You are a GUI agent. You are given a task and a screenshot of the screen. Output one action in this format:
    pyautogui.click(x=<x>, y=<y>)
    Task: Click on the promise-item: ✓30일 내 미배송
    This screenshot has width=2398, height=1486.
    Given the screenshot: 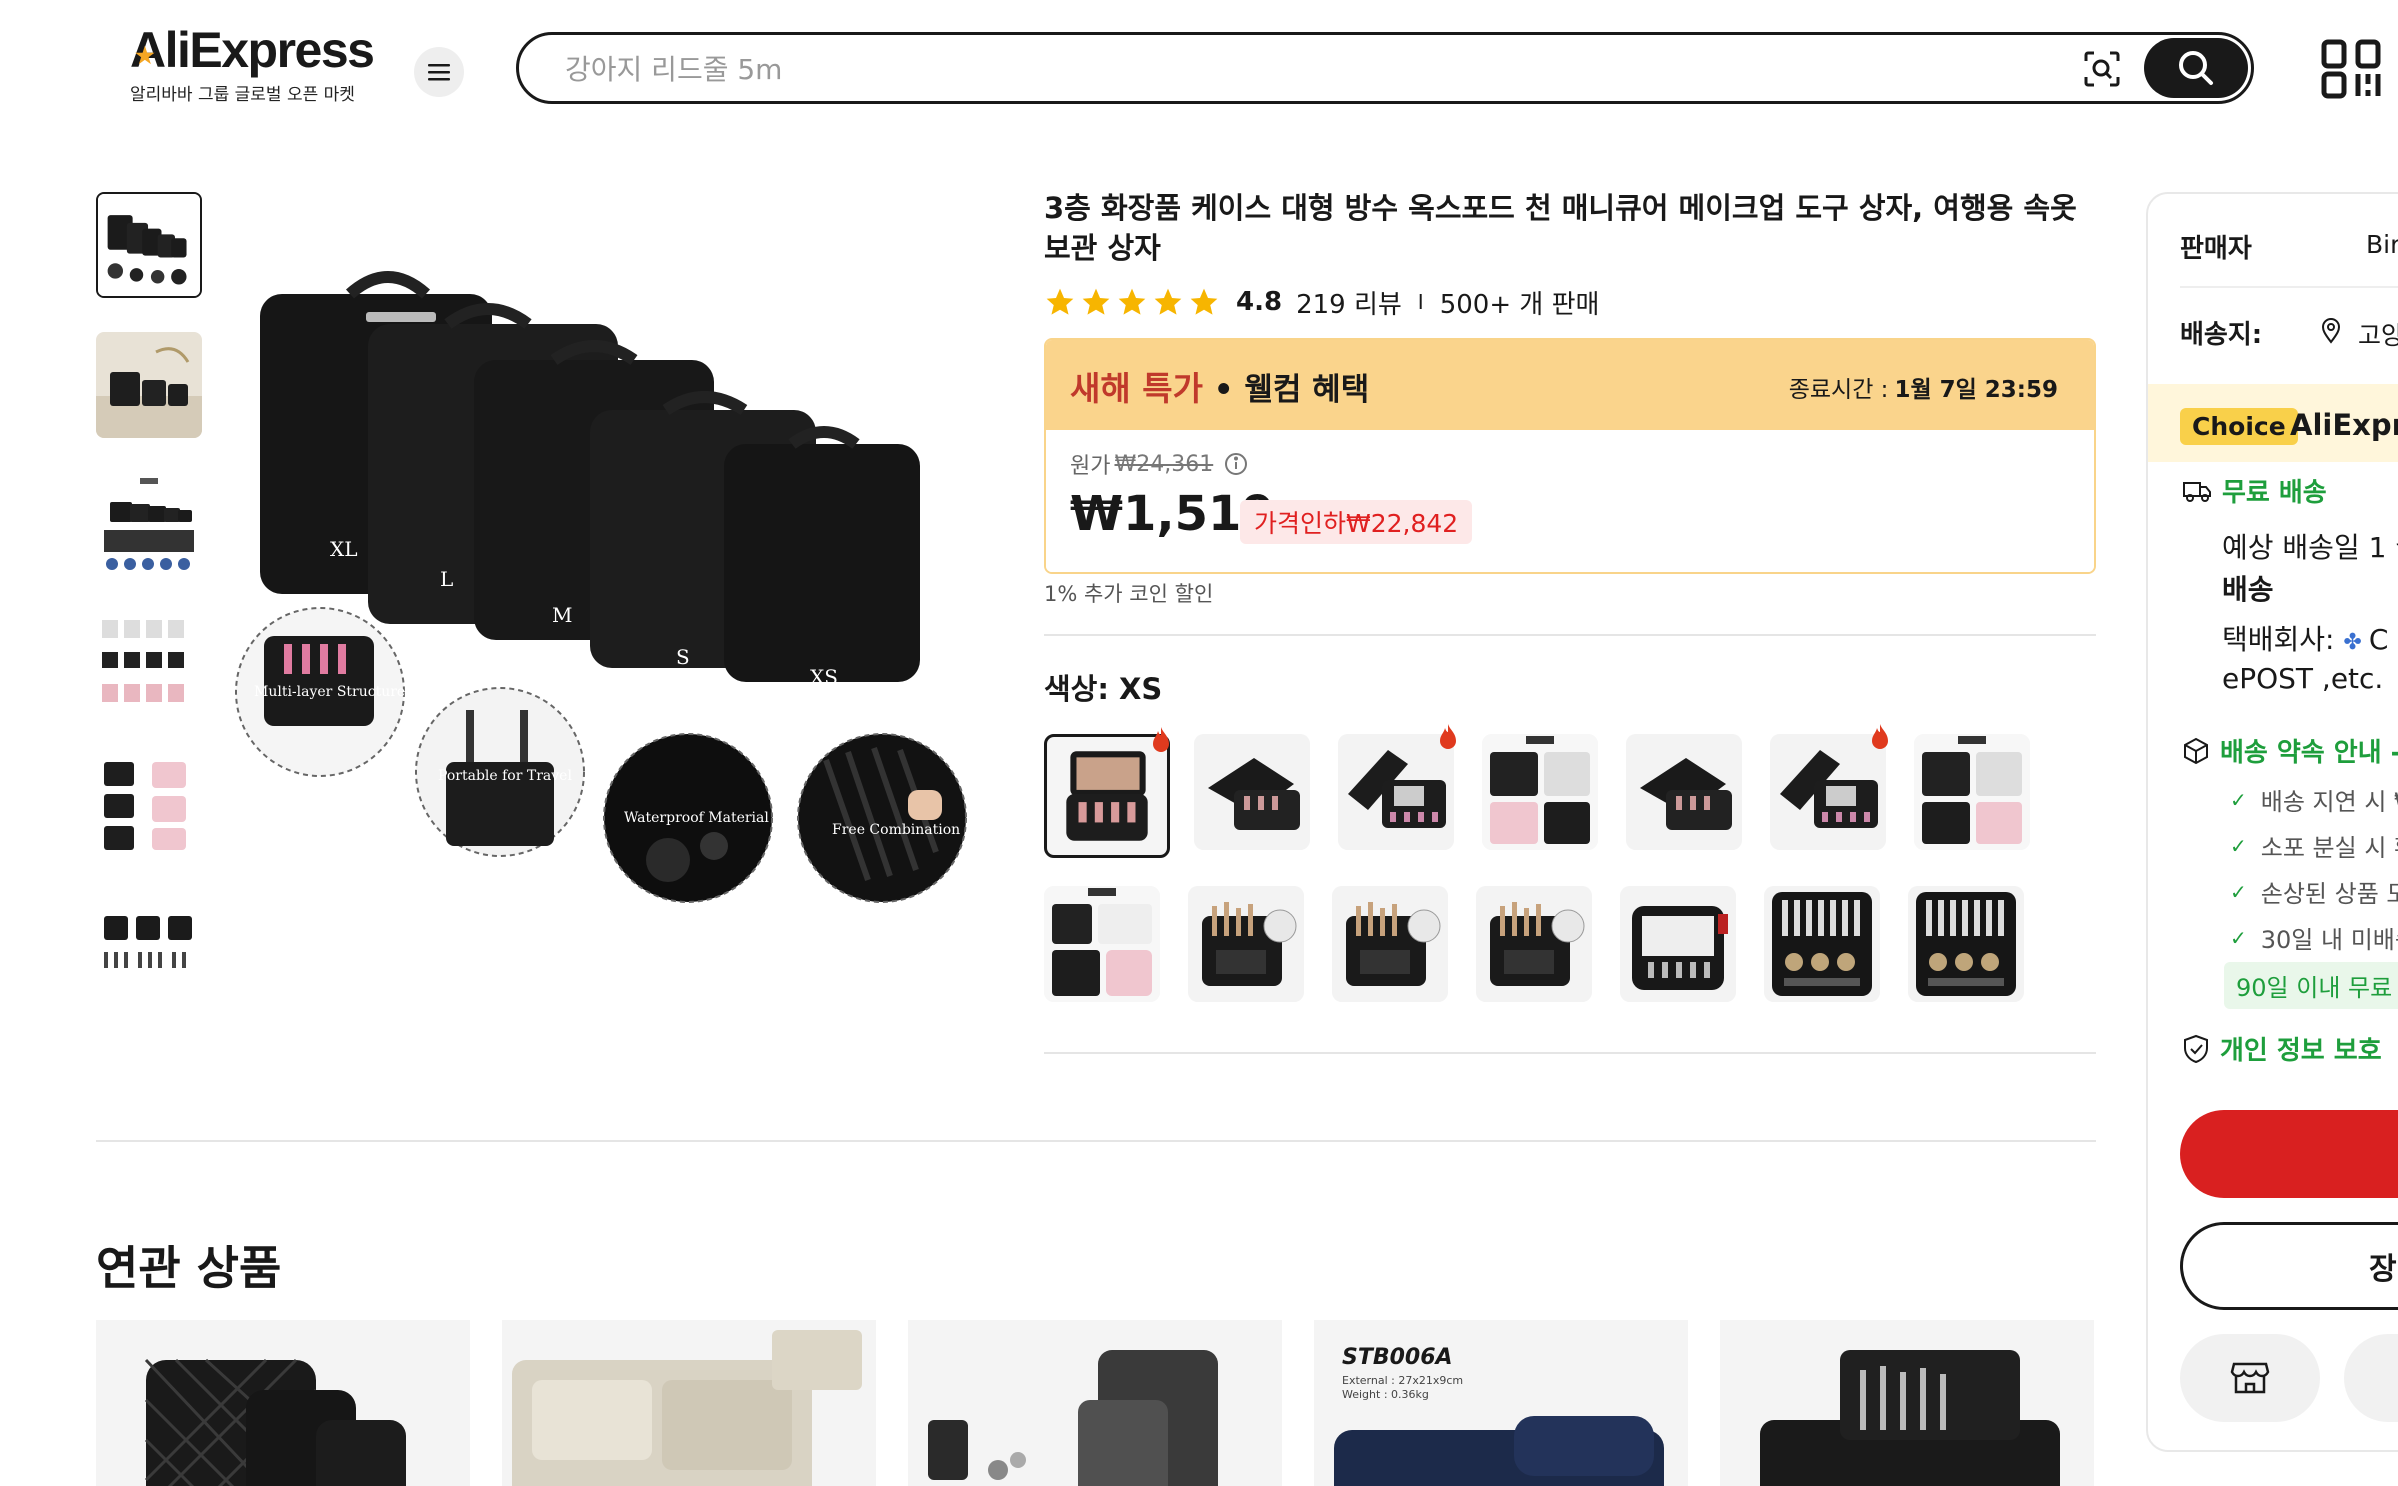 What is the action you would take?
    pyautogui.click(x=2314, y=940)
    